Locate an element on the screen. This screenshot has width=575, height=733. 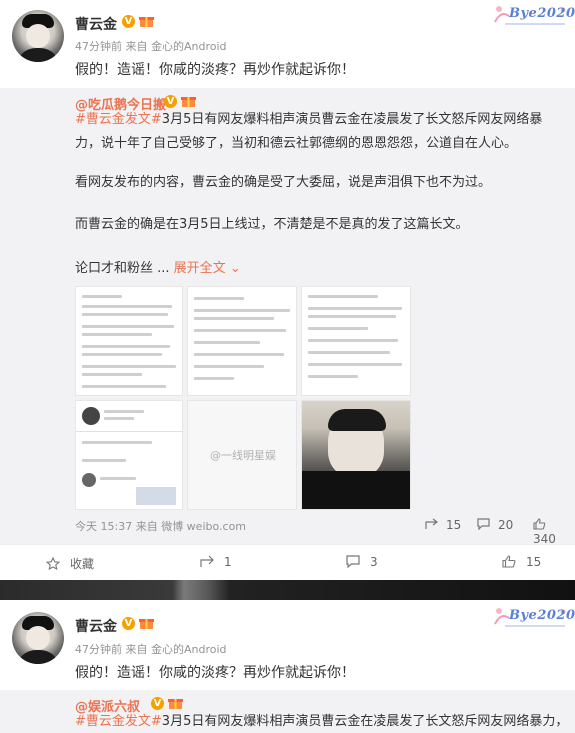
repost-paragraph-2: 看网友发布的内容，曹云金的确是受了大委屈，说是声泪俱下也不为过。 is located at coordinates (283, 182).